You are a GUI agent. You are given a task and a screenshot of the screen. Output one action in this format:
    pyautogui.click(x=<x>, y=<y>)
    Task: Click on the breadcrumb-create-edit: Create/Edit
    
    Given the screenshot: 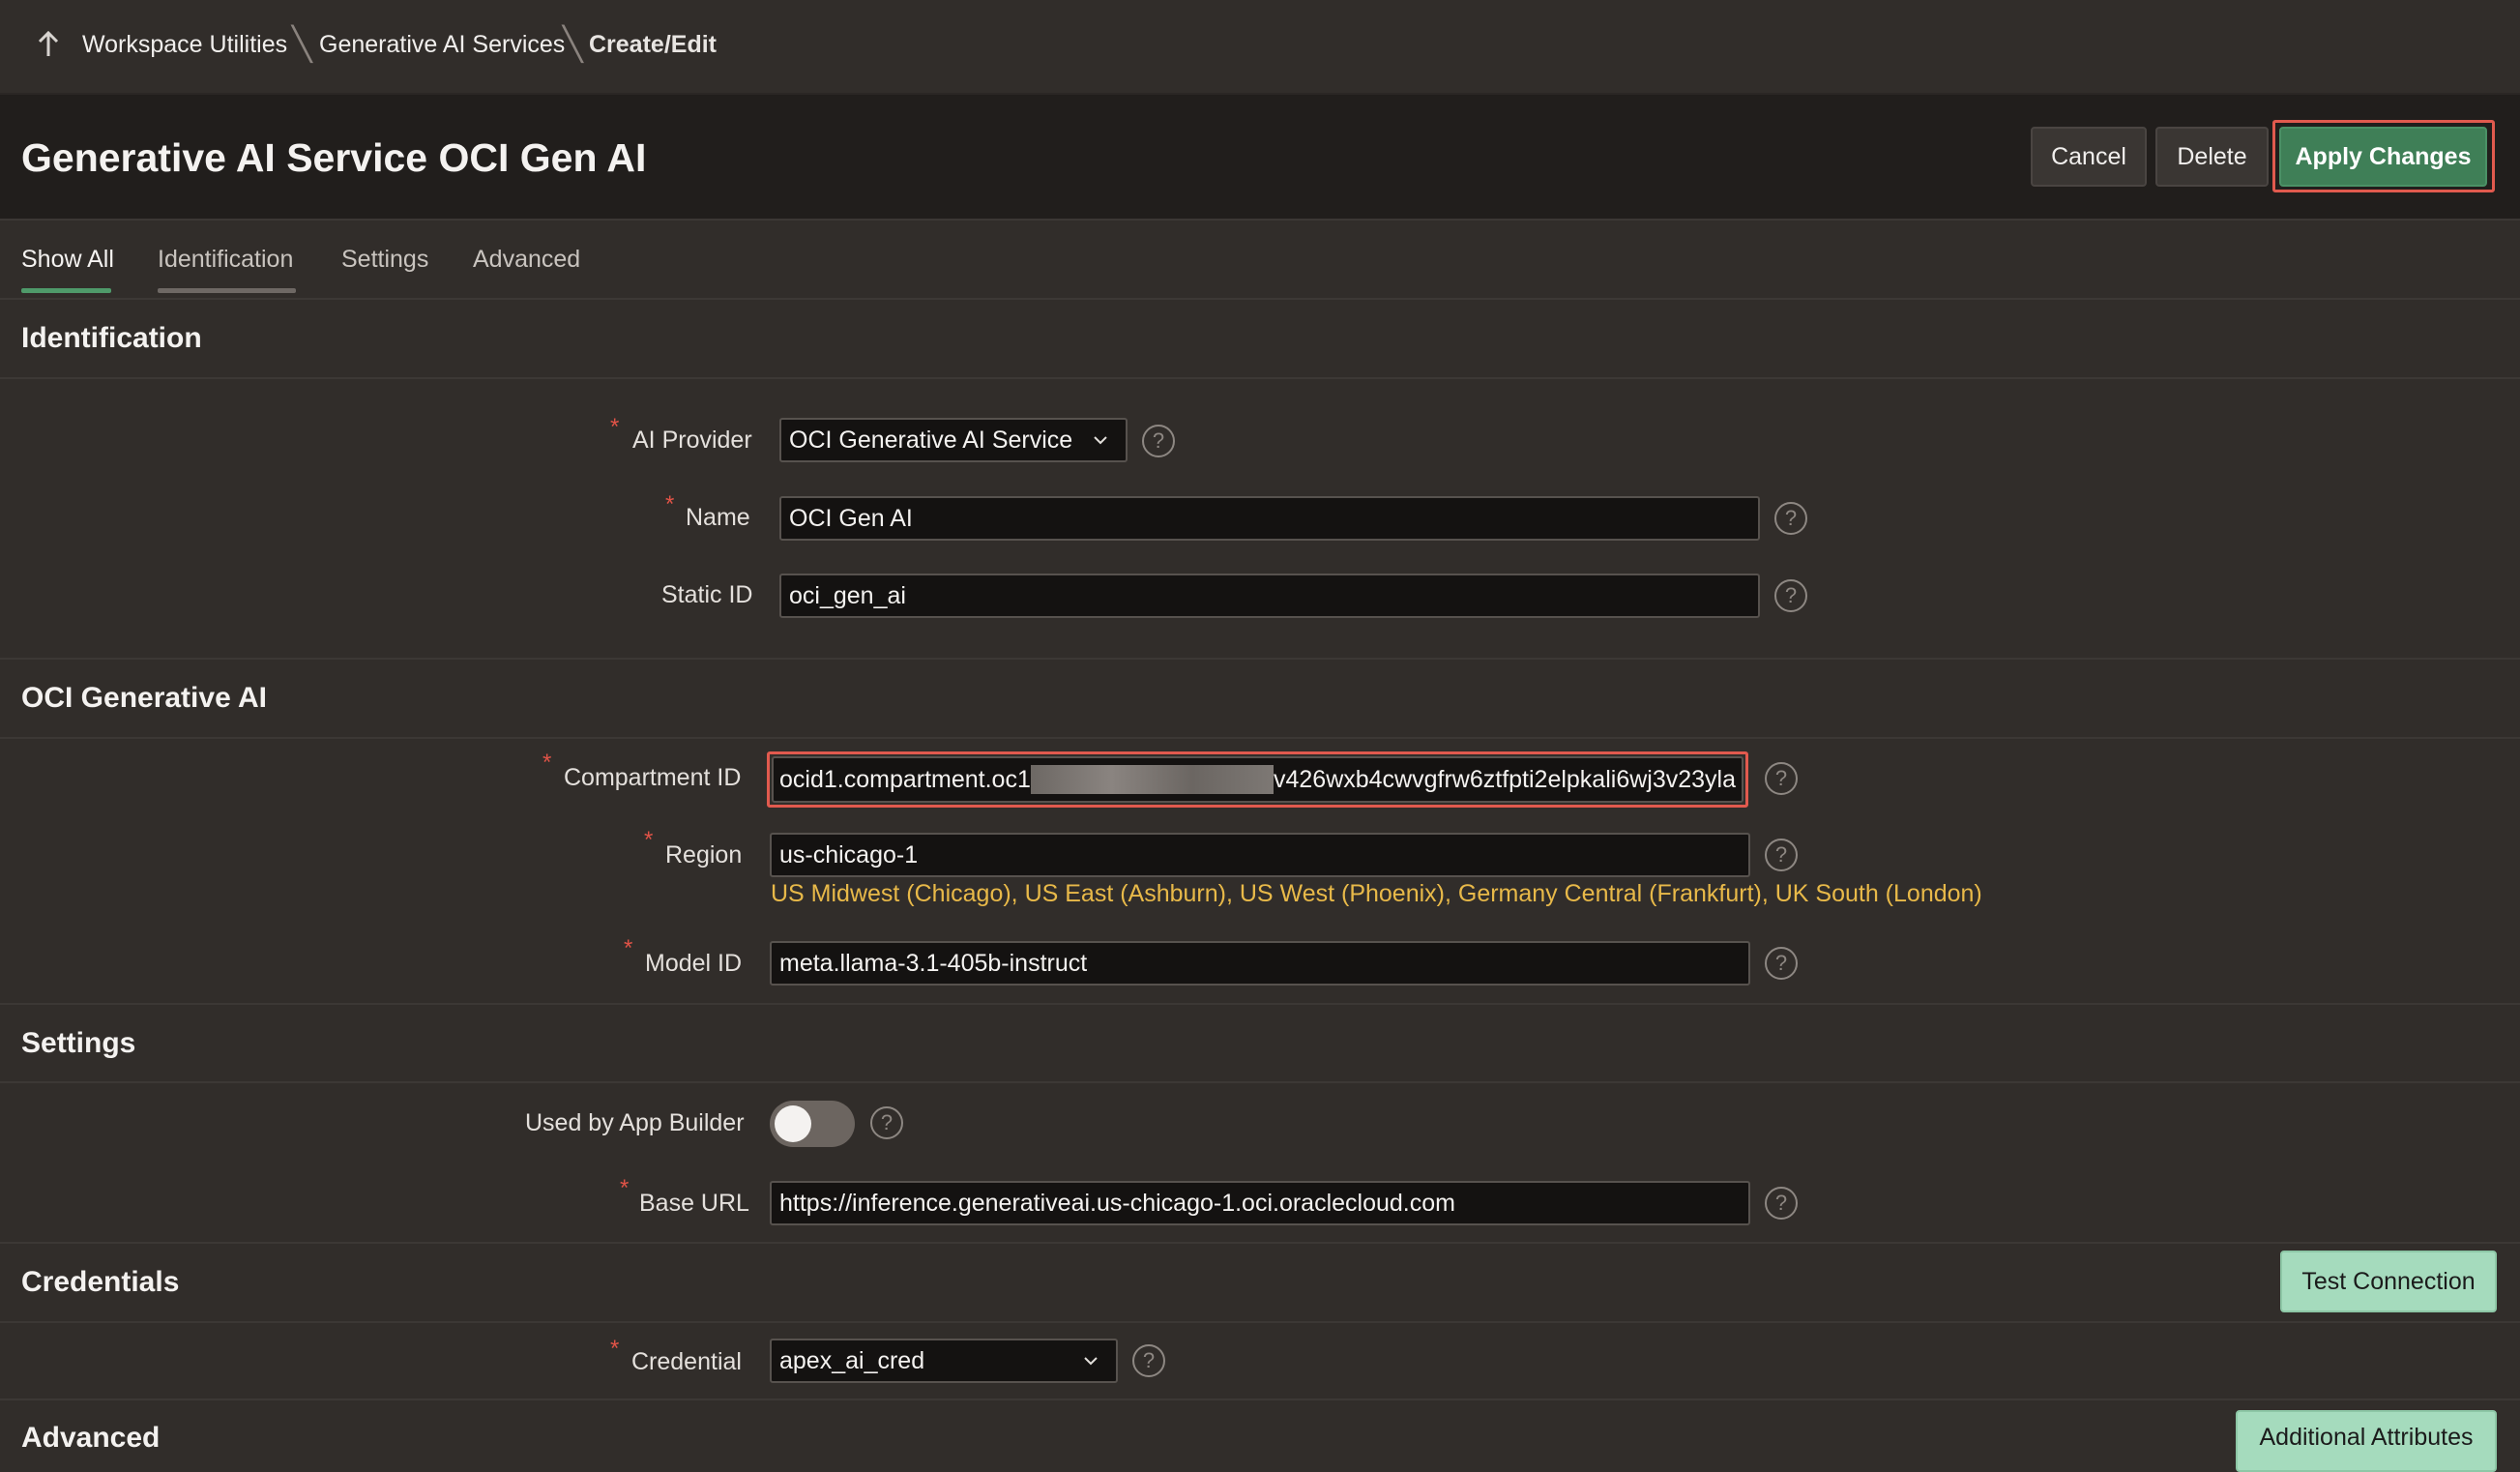 What is the action you would take?
    pyautogui.click(x=653, y=45)
    